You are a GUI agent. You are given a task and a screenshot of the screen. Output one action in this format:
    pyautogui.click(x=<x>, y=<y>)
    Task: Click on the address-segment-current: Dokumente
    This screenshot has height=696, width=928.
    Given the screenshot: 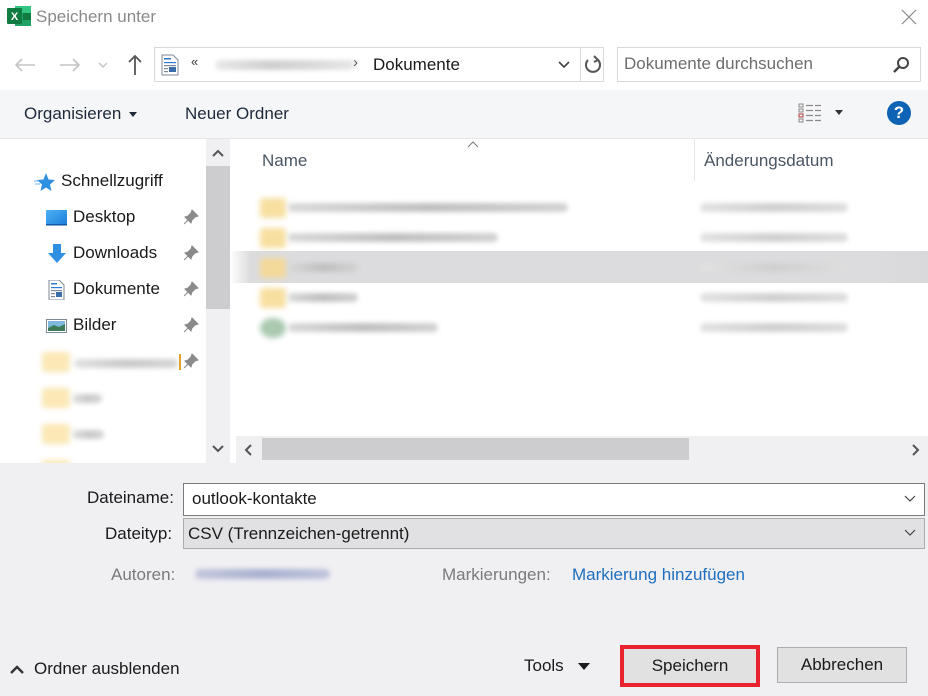 What is the action you would take?
    pyautogui.click(x=416, y=65)
    